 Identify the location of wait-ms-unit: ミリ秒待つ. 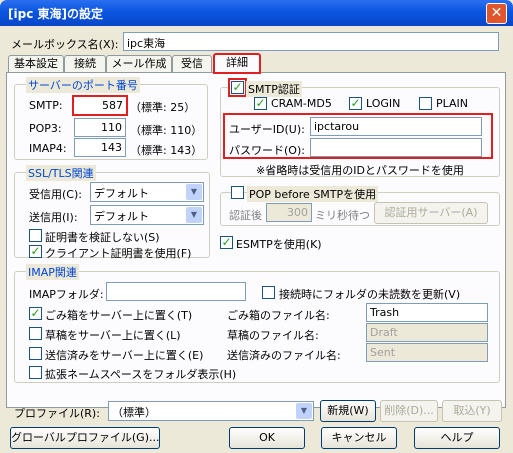
(342, 215).